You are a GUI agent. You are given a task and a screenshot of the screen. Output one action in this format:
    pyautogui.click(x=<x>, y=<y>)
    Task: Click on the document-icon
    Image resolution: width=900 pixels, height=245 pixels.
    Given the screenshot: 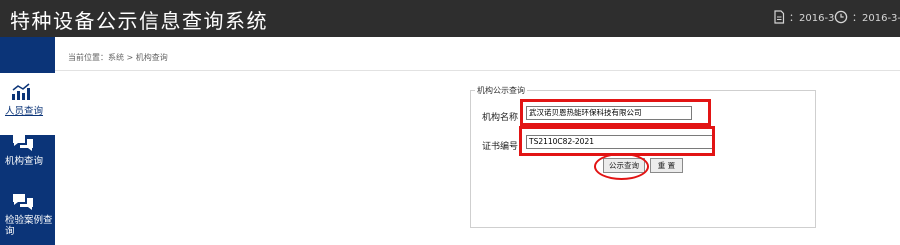 What is the action you would take?
    pyautogui.click(x=779, y=16)
    